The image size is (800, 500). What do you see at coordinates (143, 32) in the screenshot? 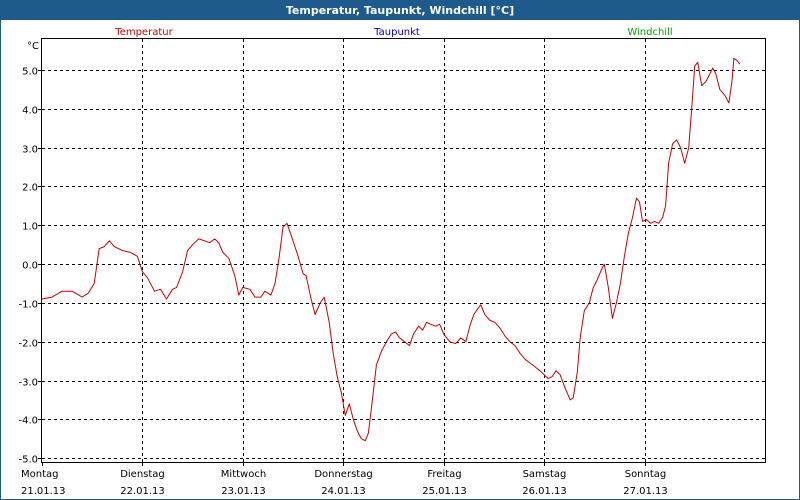
I see `legend-temperatur: Temperatur` at bounding box center [143, 32].